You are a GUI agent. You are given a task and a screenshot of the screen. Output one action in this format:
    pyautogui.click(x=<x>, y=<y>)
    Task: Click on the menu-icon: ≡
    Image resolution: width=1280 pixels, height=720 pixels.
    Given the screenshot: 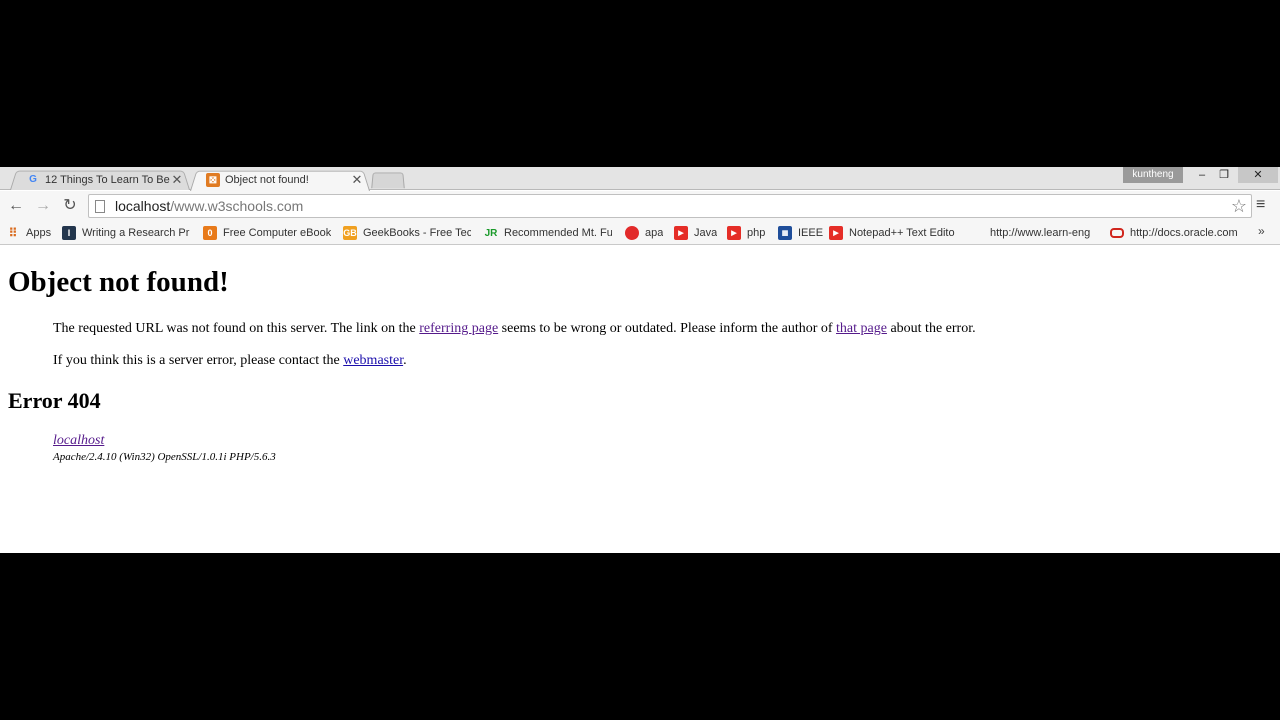 What is the action you would take?
    pyautogui.click(x=1260, y=205)
    